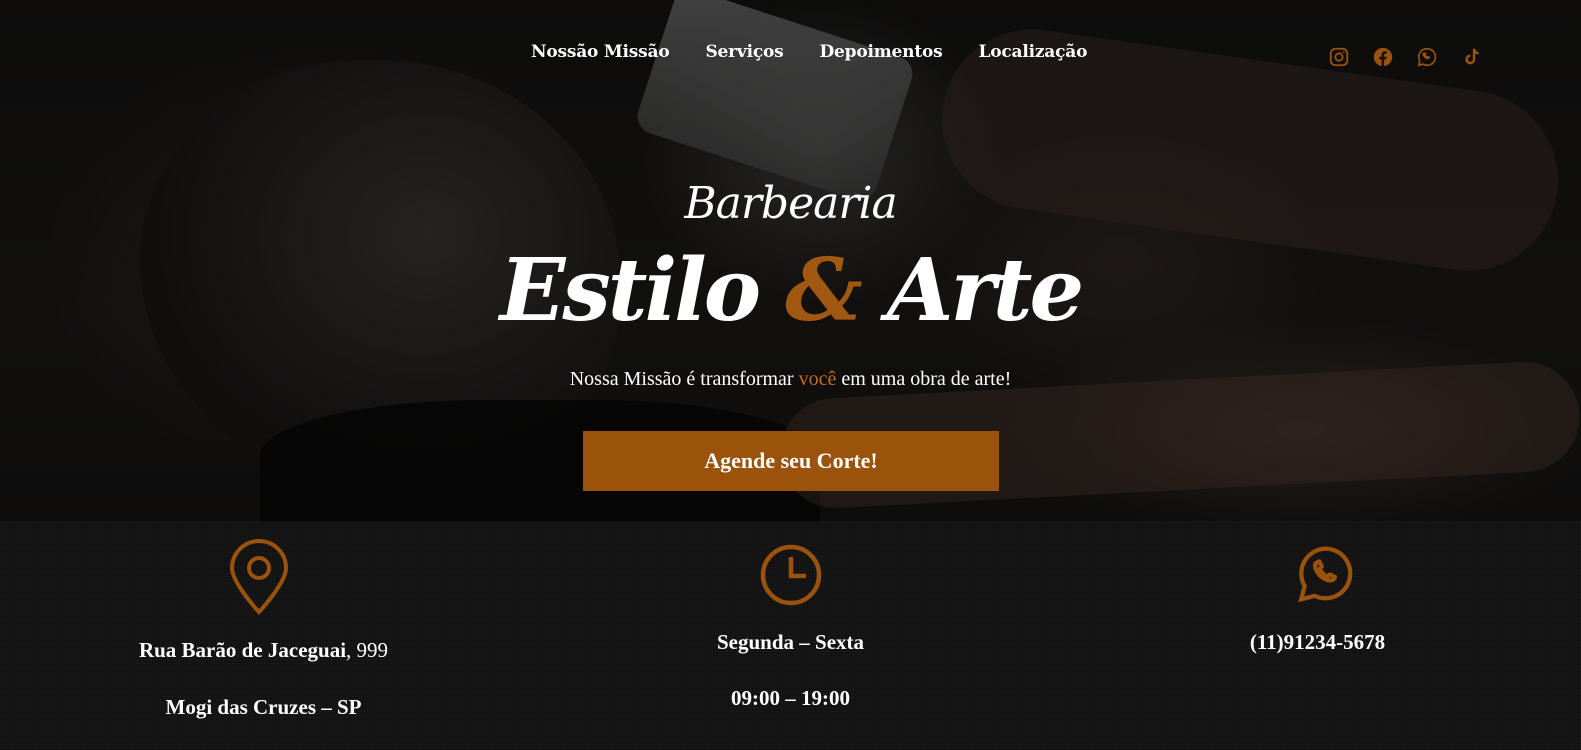 The height and width of the screenshot is (750, 1581). What do you see at coordinates (600, 52) in the screenshot?
I see `nav-item-missao: Nossão Missão` at bounding box center [600, 52].